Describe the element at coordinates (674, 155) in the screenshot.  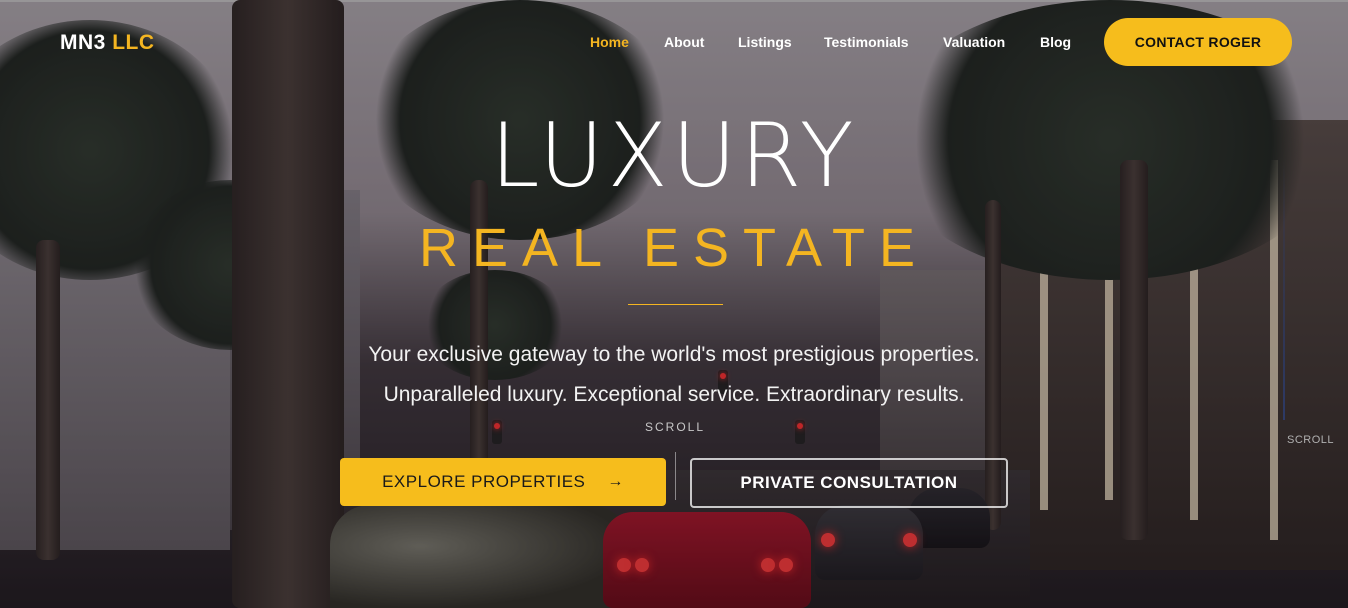
I see `hero-title: LUXURY` at that location.